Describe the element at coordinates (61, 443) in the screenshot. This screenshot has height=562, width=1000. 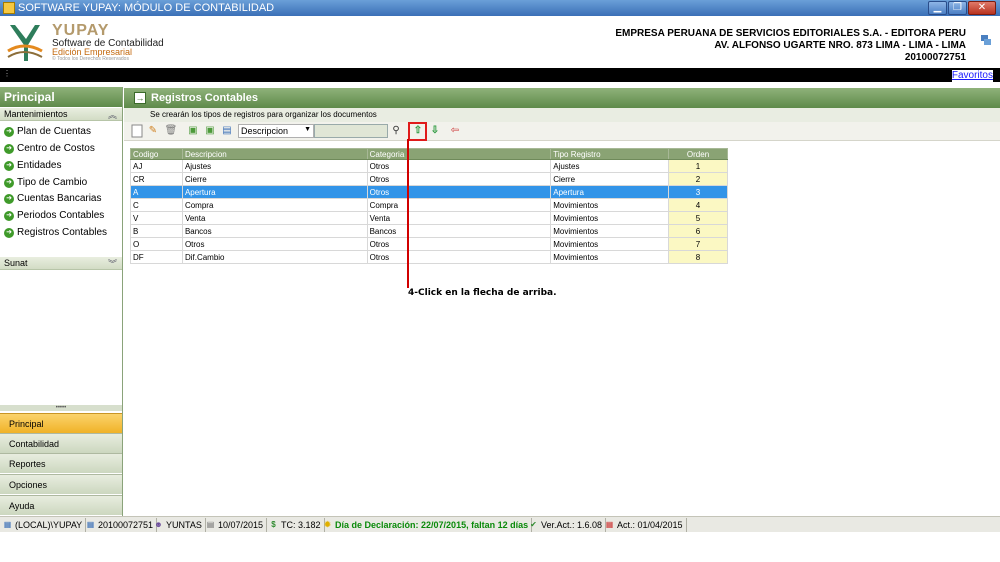
I see `nav-contabilidad: Contabilidad` at that location.